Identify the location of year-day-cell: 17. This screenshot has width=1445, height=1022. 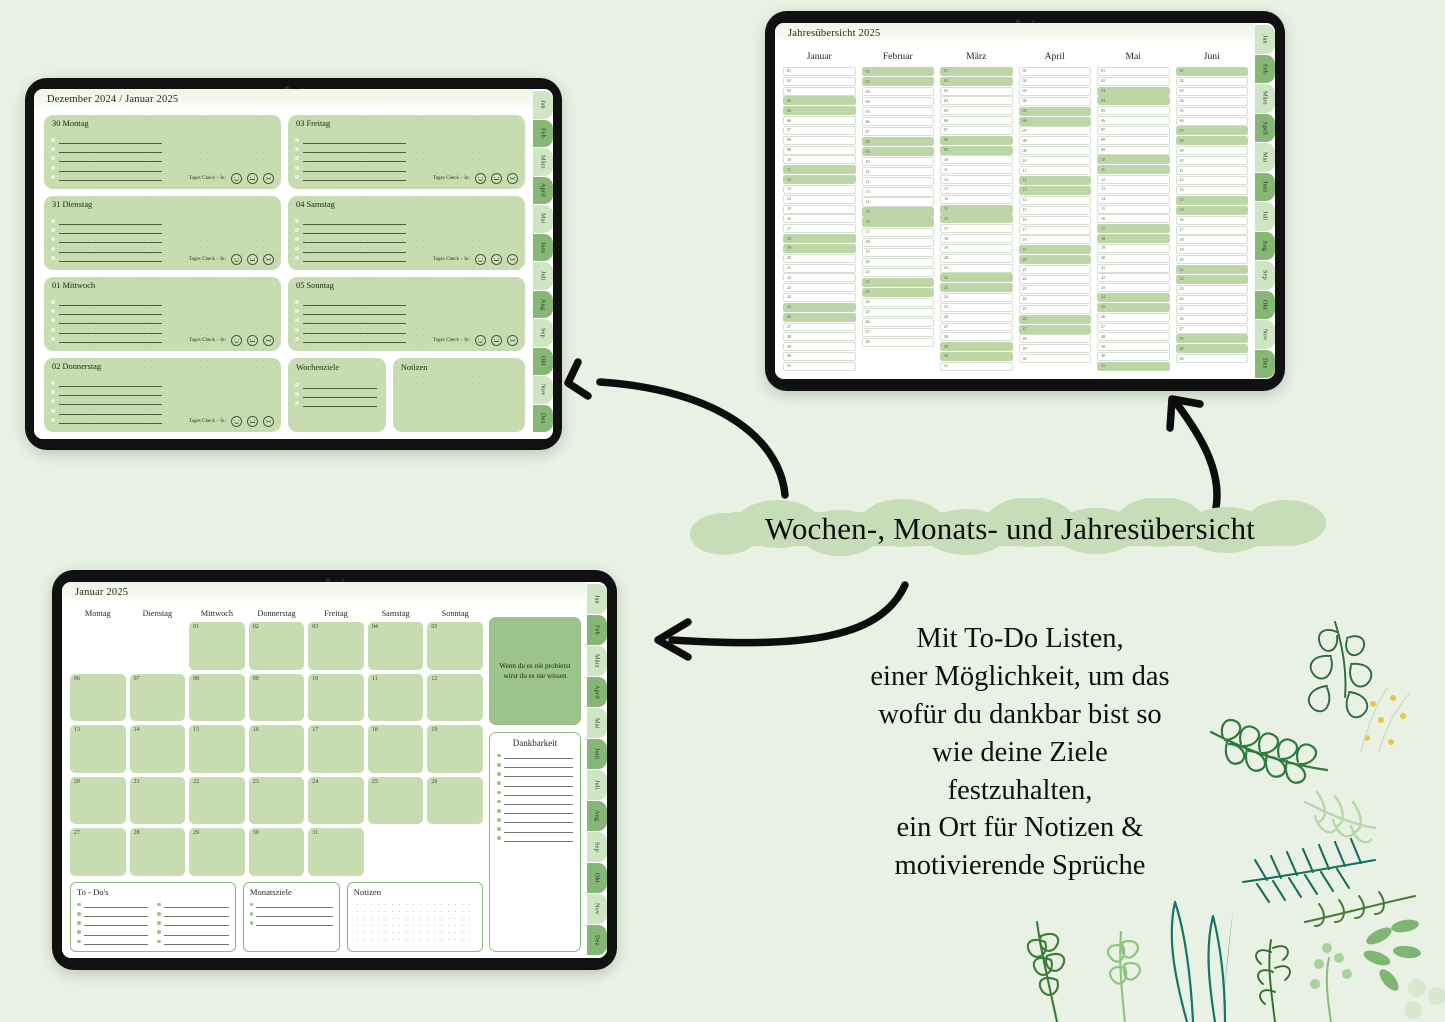
(976, 229).